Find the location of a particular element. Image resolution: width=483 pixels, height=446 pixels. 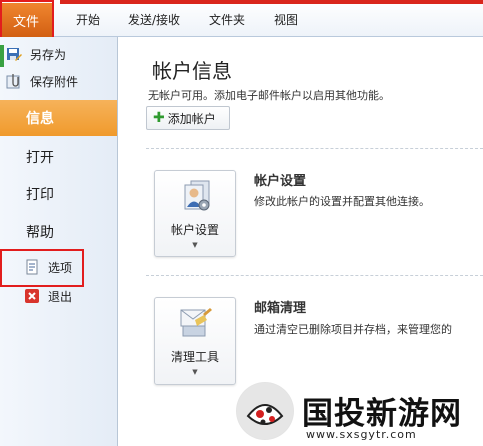

add-account-label: 添加帐户 is located at coordinates (191, 118).